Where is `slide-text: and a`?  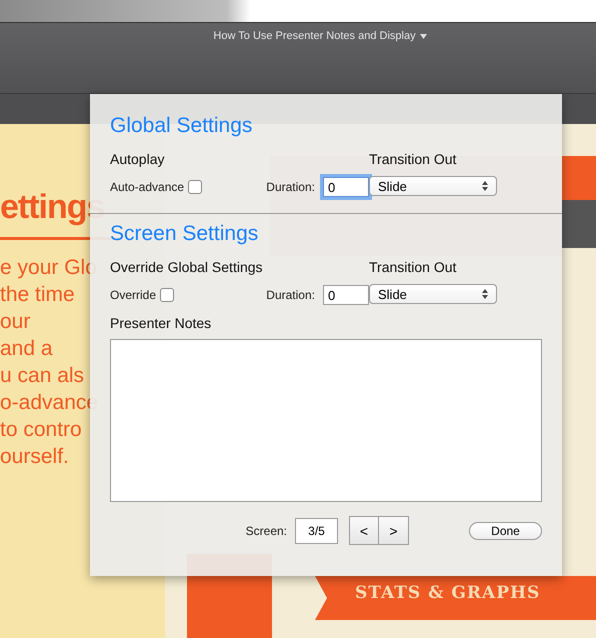 slide-text: and a is located at coordinates (26, 349).